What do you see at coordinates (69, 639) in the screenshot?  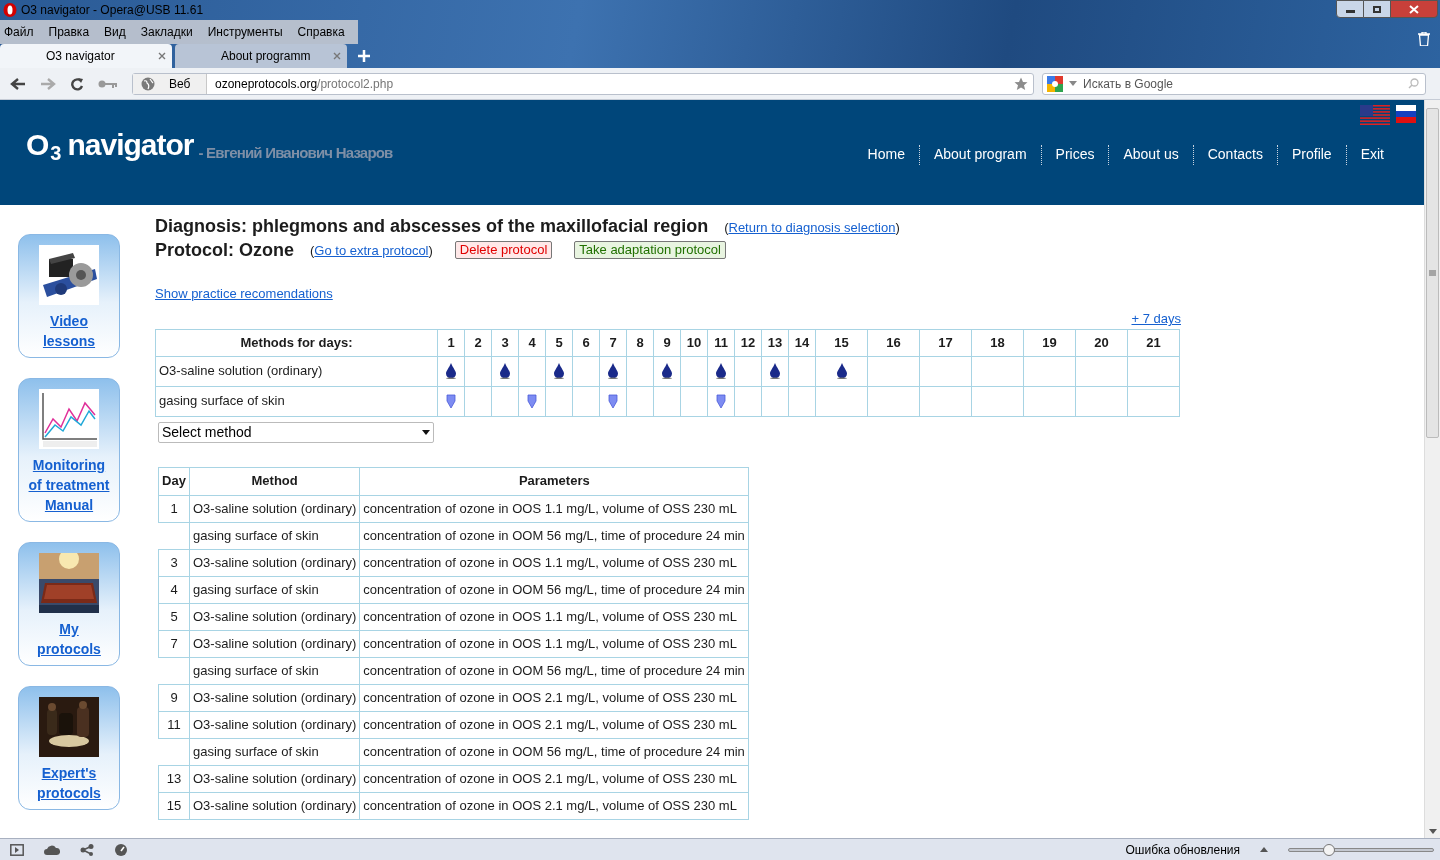 I see `sidebar-link: My protocols` at bounding box center [69, 639].